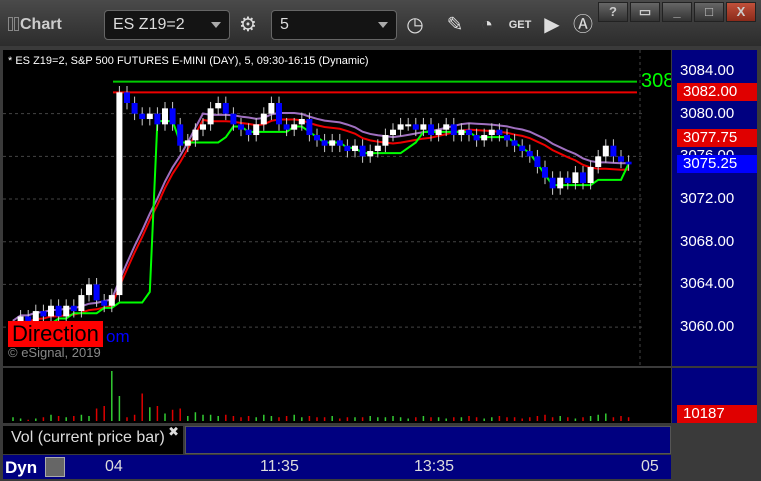 The width and height of the screenshot is (761, 481). Describe the element at coordinates (54, 352) in the screenshot. I see `copyright: © eSignal, 2019` at that location.